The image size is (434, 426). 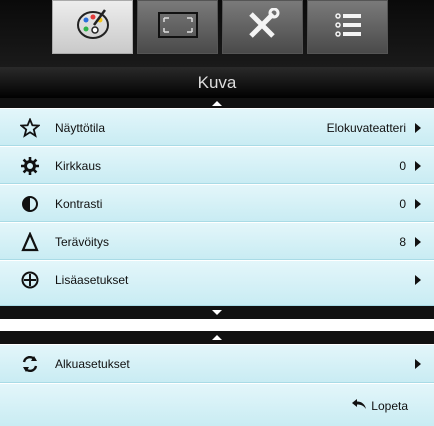 I want to click on exit-label: Lopeta, so click(x=389, y=405).